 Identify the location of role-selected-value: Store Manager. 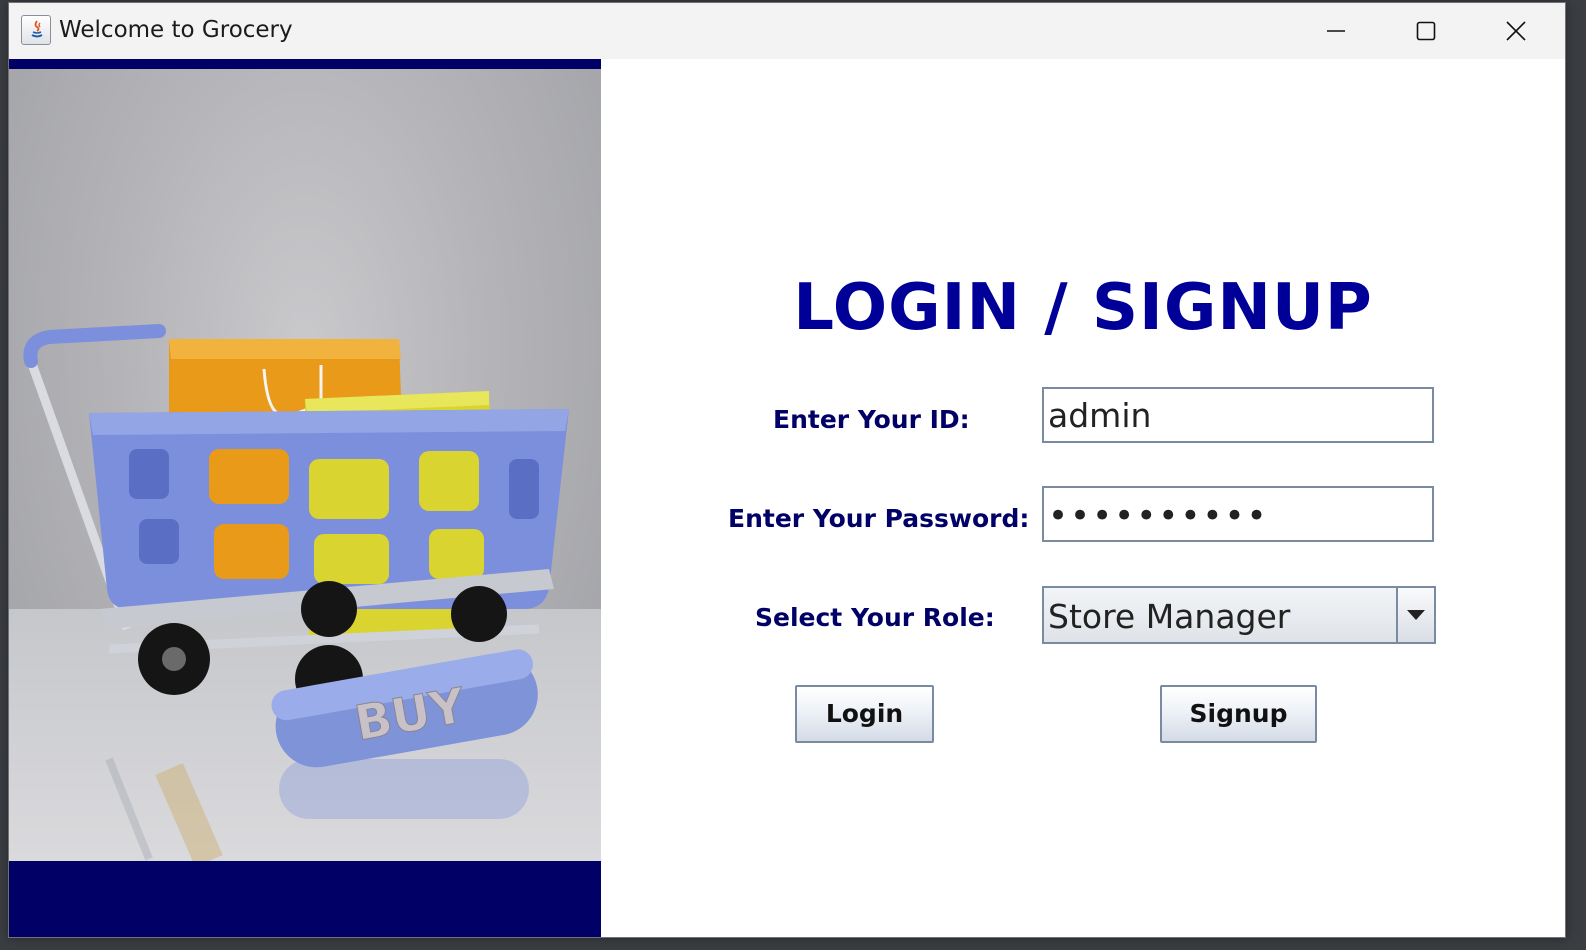
(1169, 616).